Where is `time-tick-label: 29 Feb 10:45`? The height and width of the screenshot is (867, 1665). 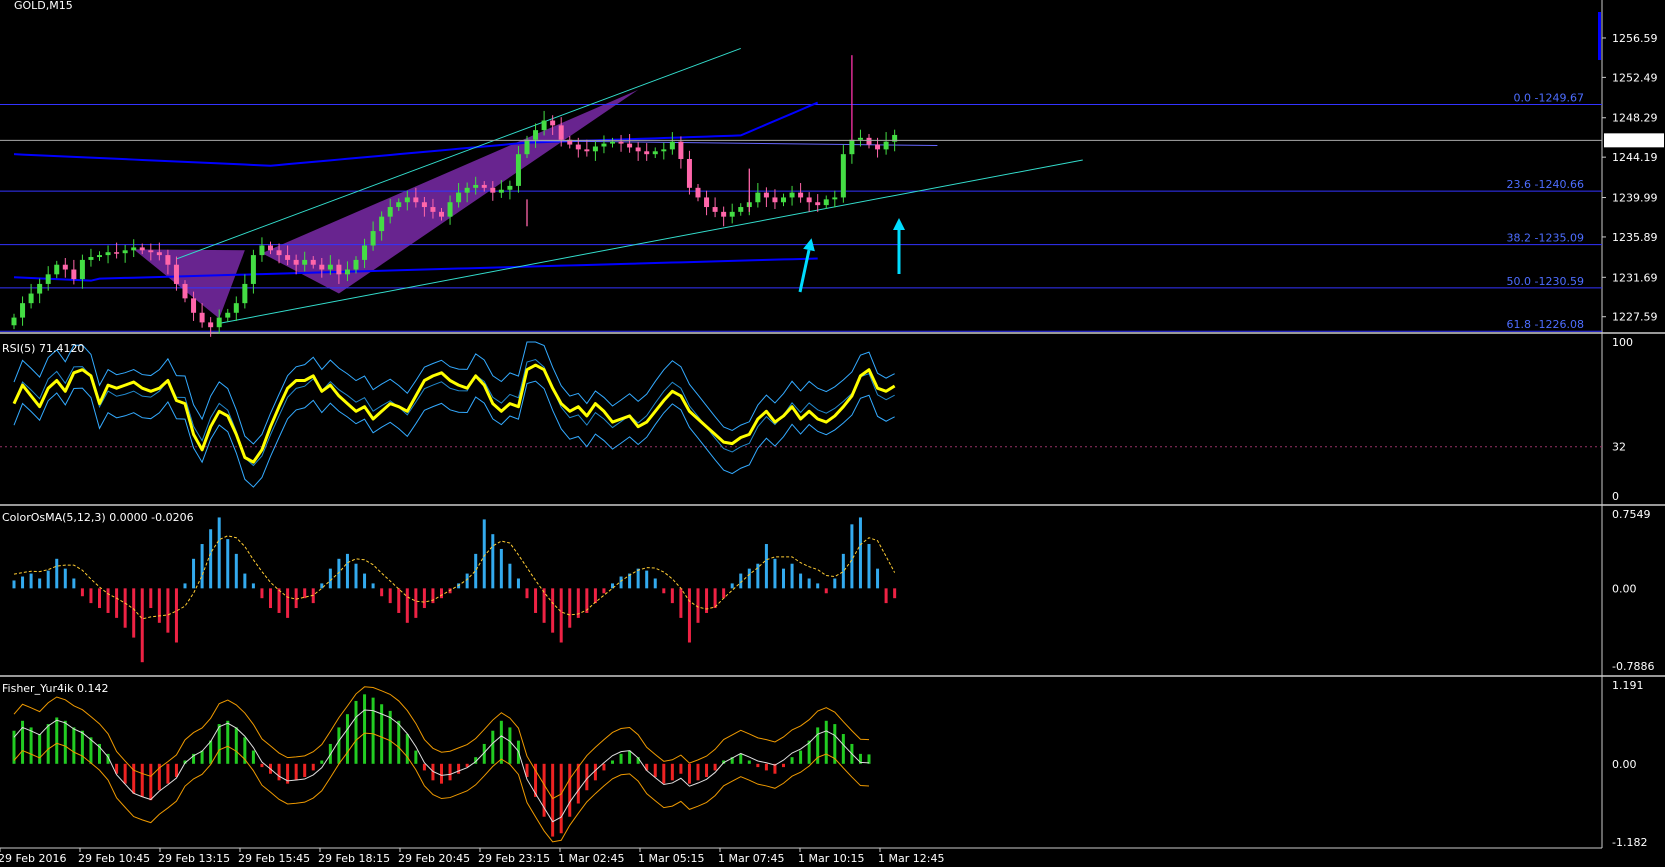 time-tick-label: 29 Feb 10:45 is located at coordinates (114, 858).